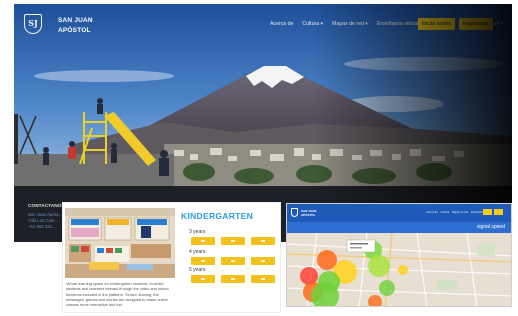 The width and height of the screenshot is (518, 316). What do you see at coordinates (397, 24) in the screenshot?
I see `nav-link-virtual-teaching: Enseñanza virtual` at bounding box center [397, 24].